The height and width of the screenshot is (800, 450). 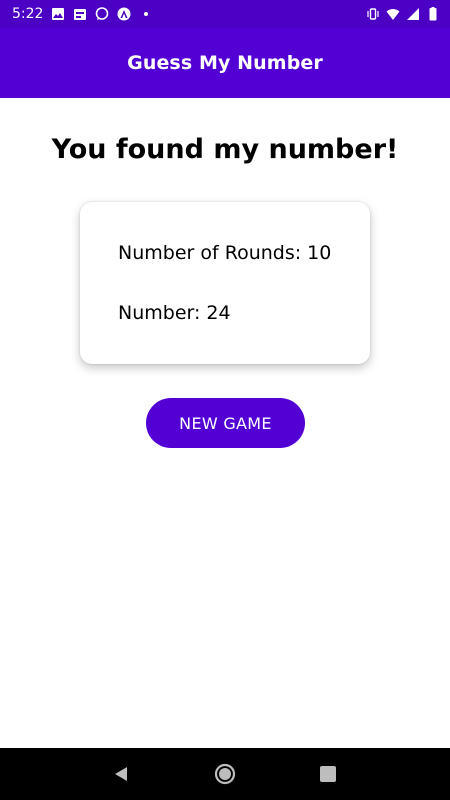 I want to click on app-bar: Guess My Number, so click(x=225, y=63).